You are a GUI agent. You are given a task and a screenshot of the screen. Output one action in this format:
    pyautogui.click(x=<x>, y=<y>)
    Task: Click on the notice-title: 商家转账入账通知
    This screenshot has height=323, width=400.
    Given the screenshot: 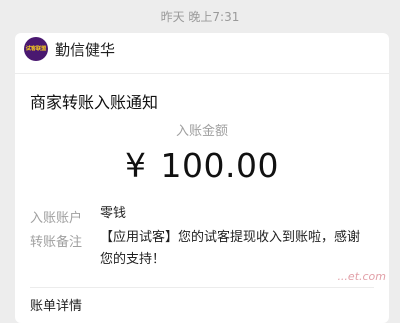 What is the action you would take?
    pyautogui.click(x=94, y=102)
    